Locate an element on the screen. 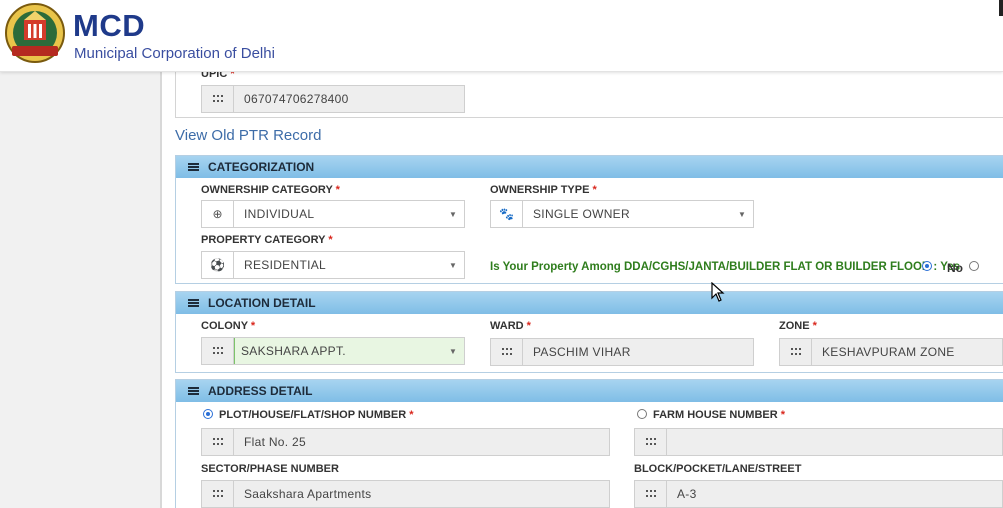 The width and height of the screenshot is (1003, 508). property-category-select: ⚽ RESIDENTIAL ▼ is located at coordinates (333, 265).